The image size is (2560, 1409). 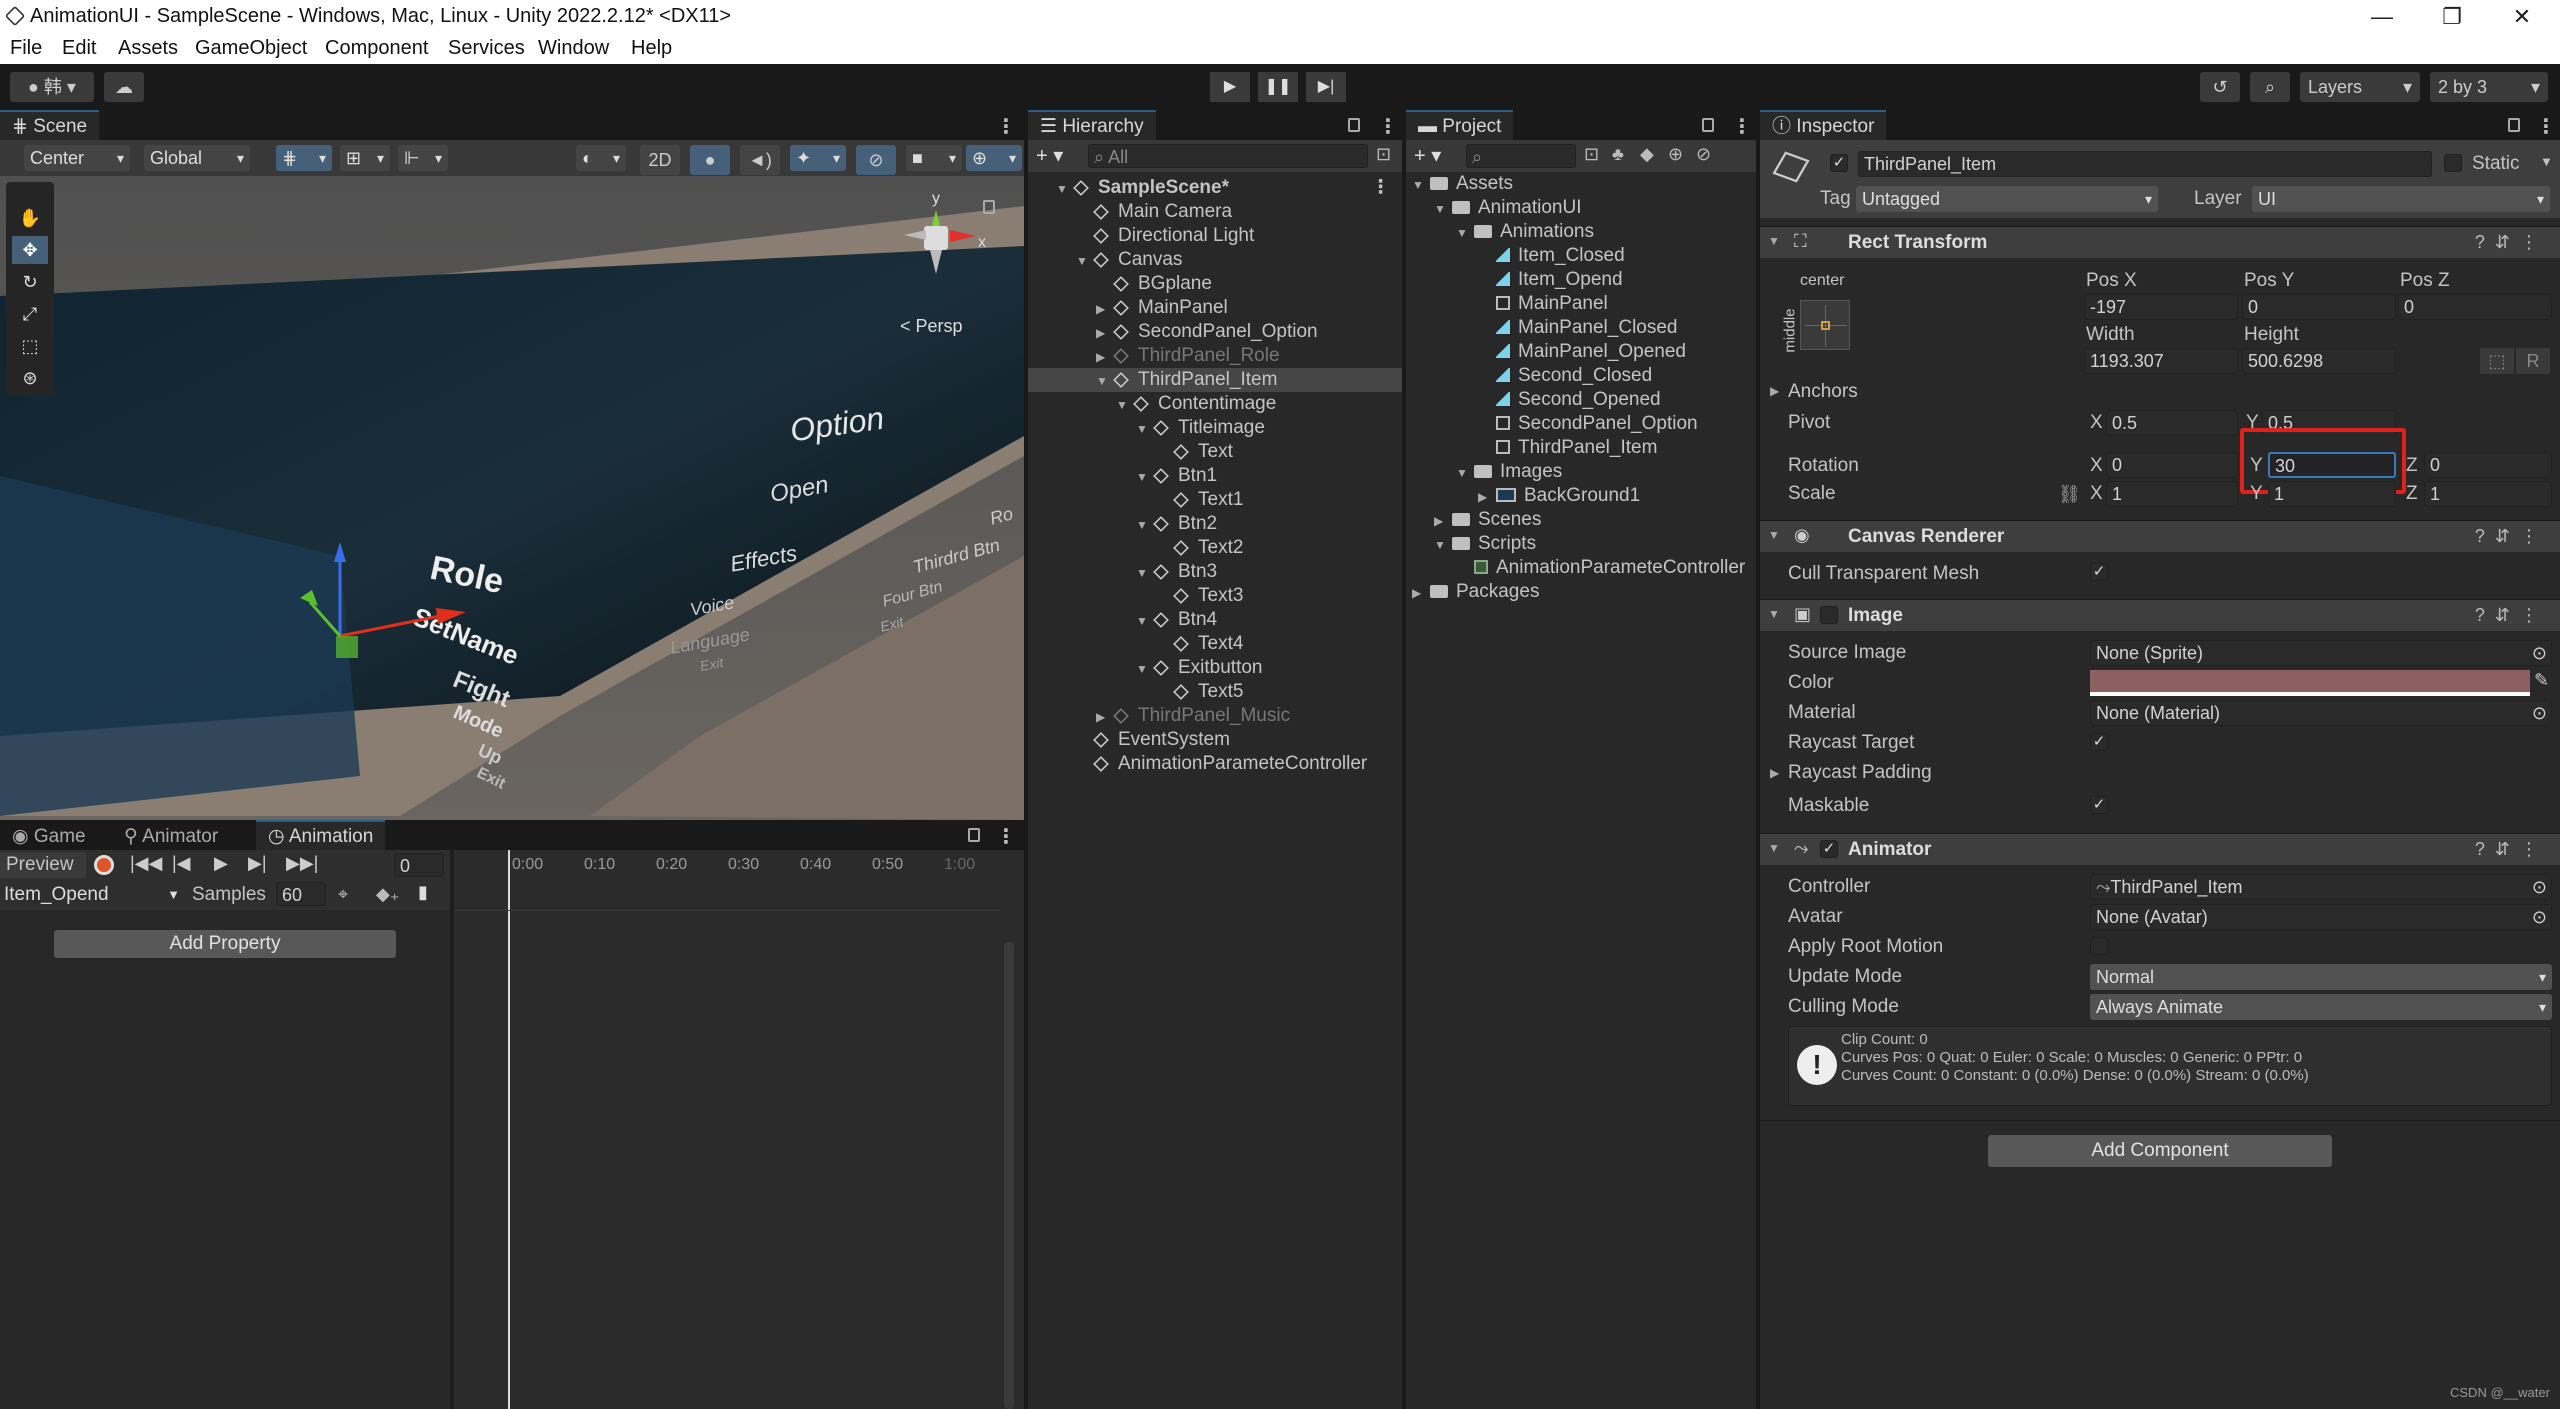 What do you see at coordinates (104, 865) in the screenshot?
I see `record-button` at bounding box center [104, 865].